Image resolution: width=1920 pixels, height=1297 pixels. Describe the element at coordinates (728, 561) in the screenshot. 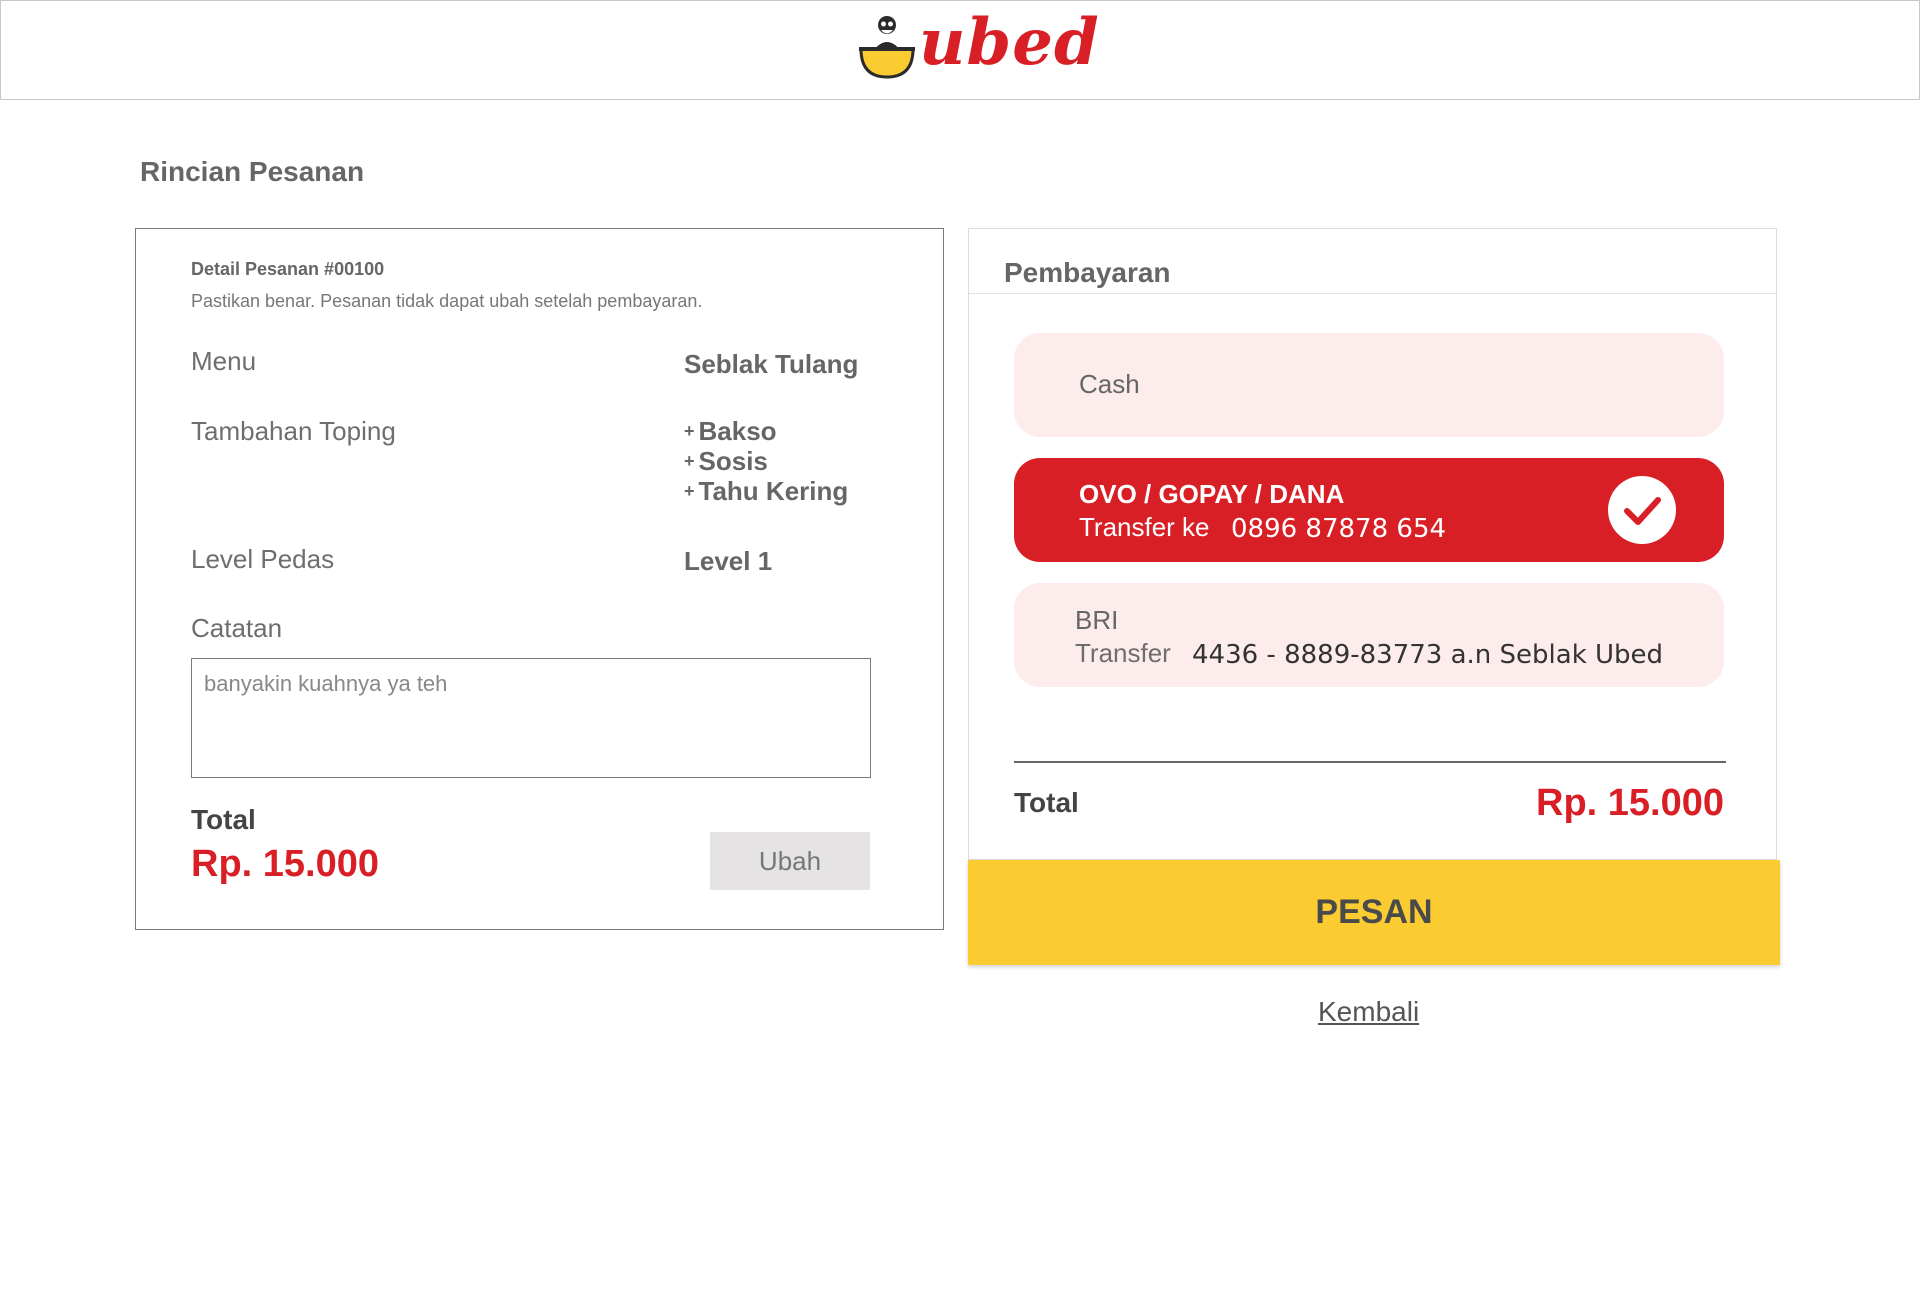

I see `spice-level-value: Level 1` at that location.